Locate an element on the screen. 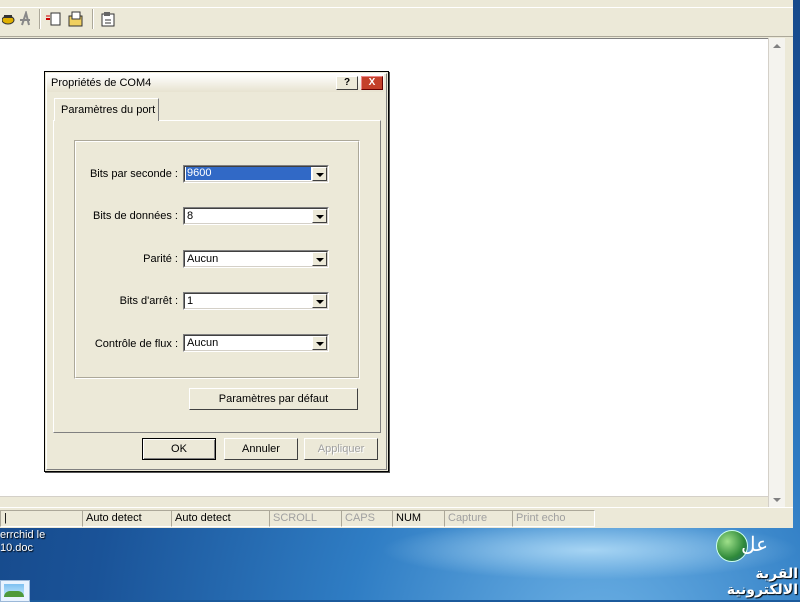  bits-per-second-value: 9600 is located at coordinates (248, 173).